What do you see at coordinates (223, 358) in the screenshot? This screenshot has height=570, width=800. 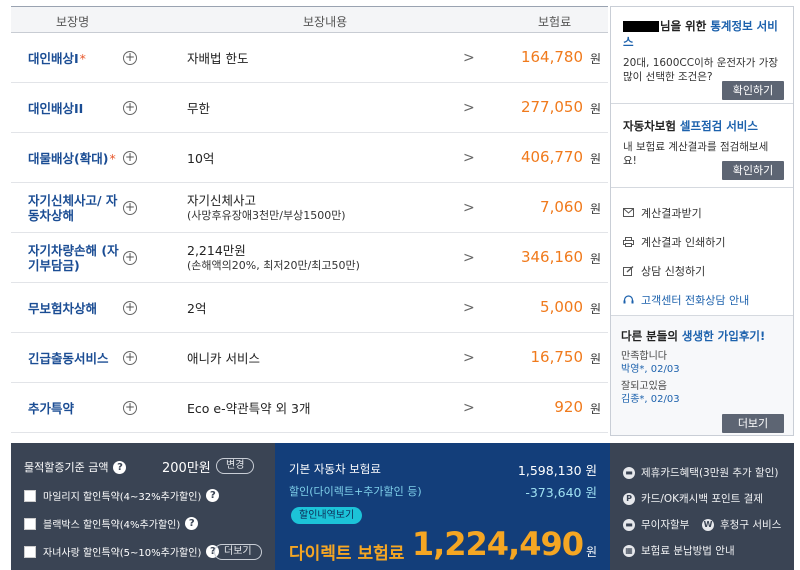 I see `coverage-content: 애니카 서비스` at bounding box center [223, 358].